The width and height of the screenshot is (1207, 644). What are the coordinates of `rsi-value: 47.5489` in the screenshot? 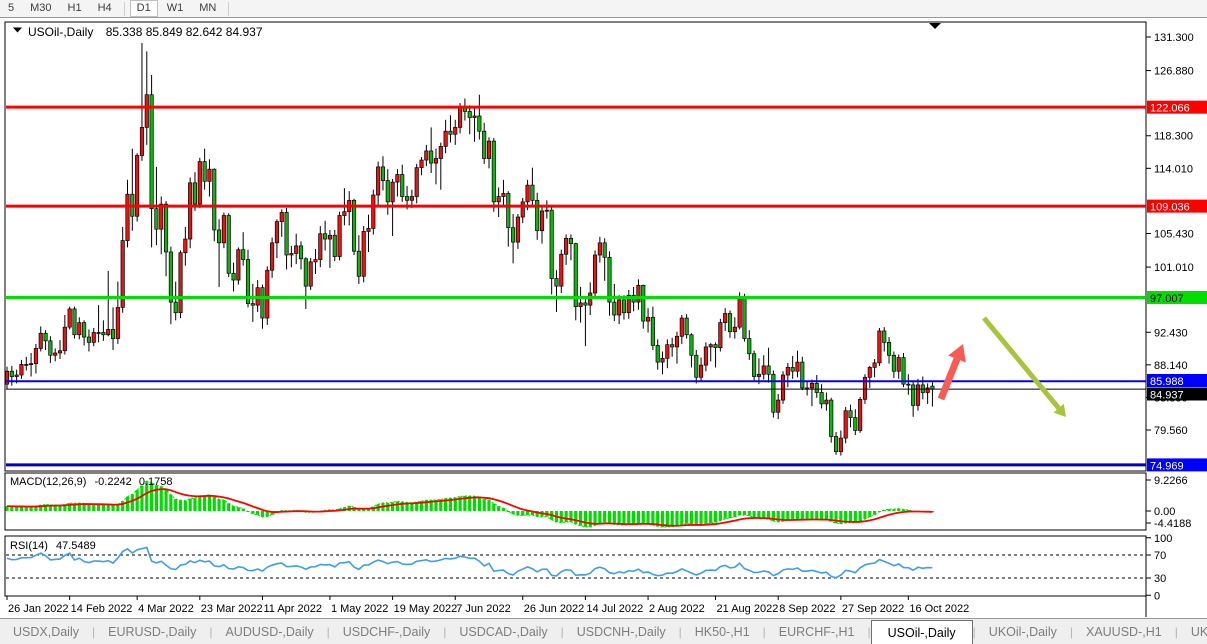 It's located at (76, 546).